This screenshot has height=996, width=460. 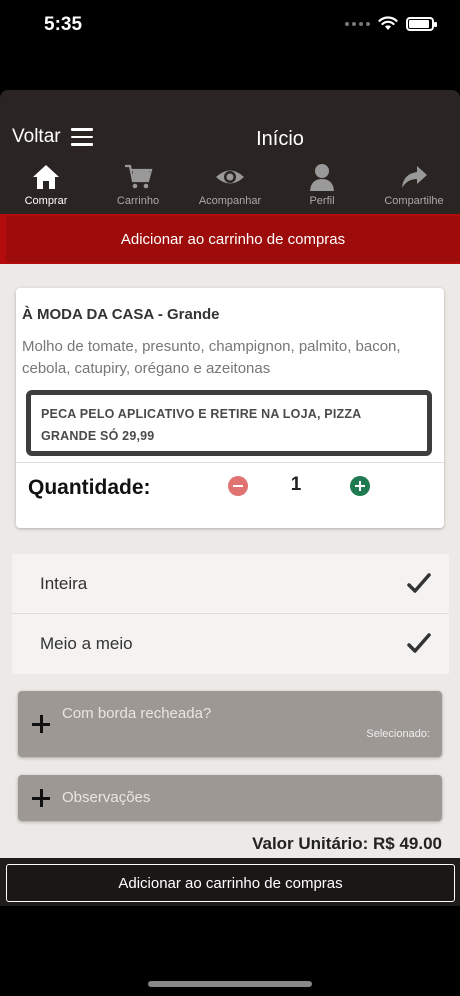 I want to click on add-to-cart-banner: Adicionar ao carrinho de compras, so click(x=233, y=239).